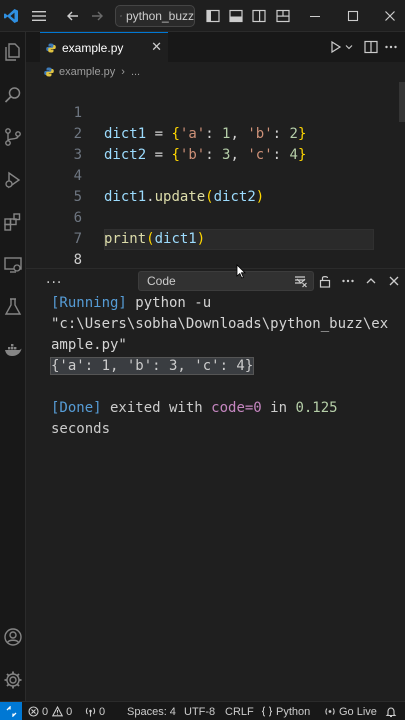  I want to click on unlock-icon, so click(325, 282).